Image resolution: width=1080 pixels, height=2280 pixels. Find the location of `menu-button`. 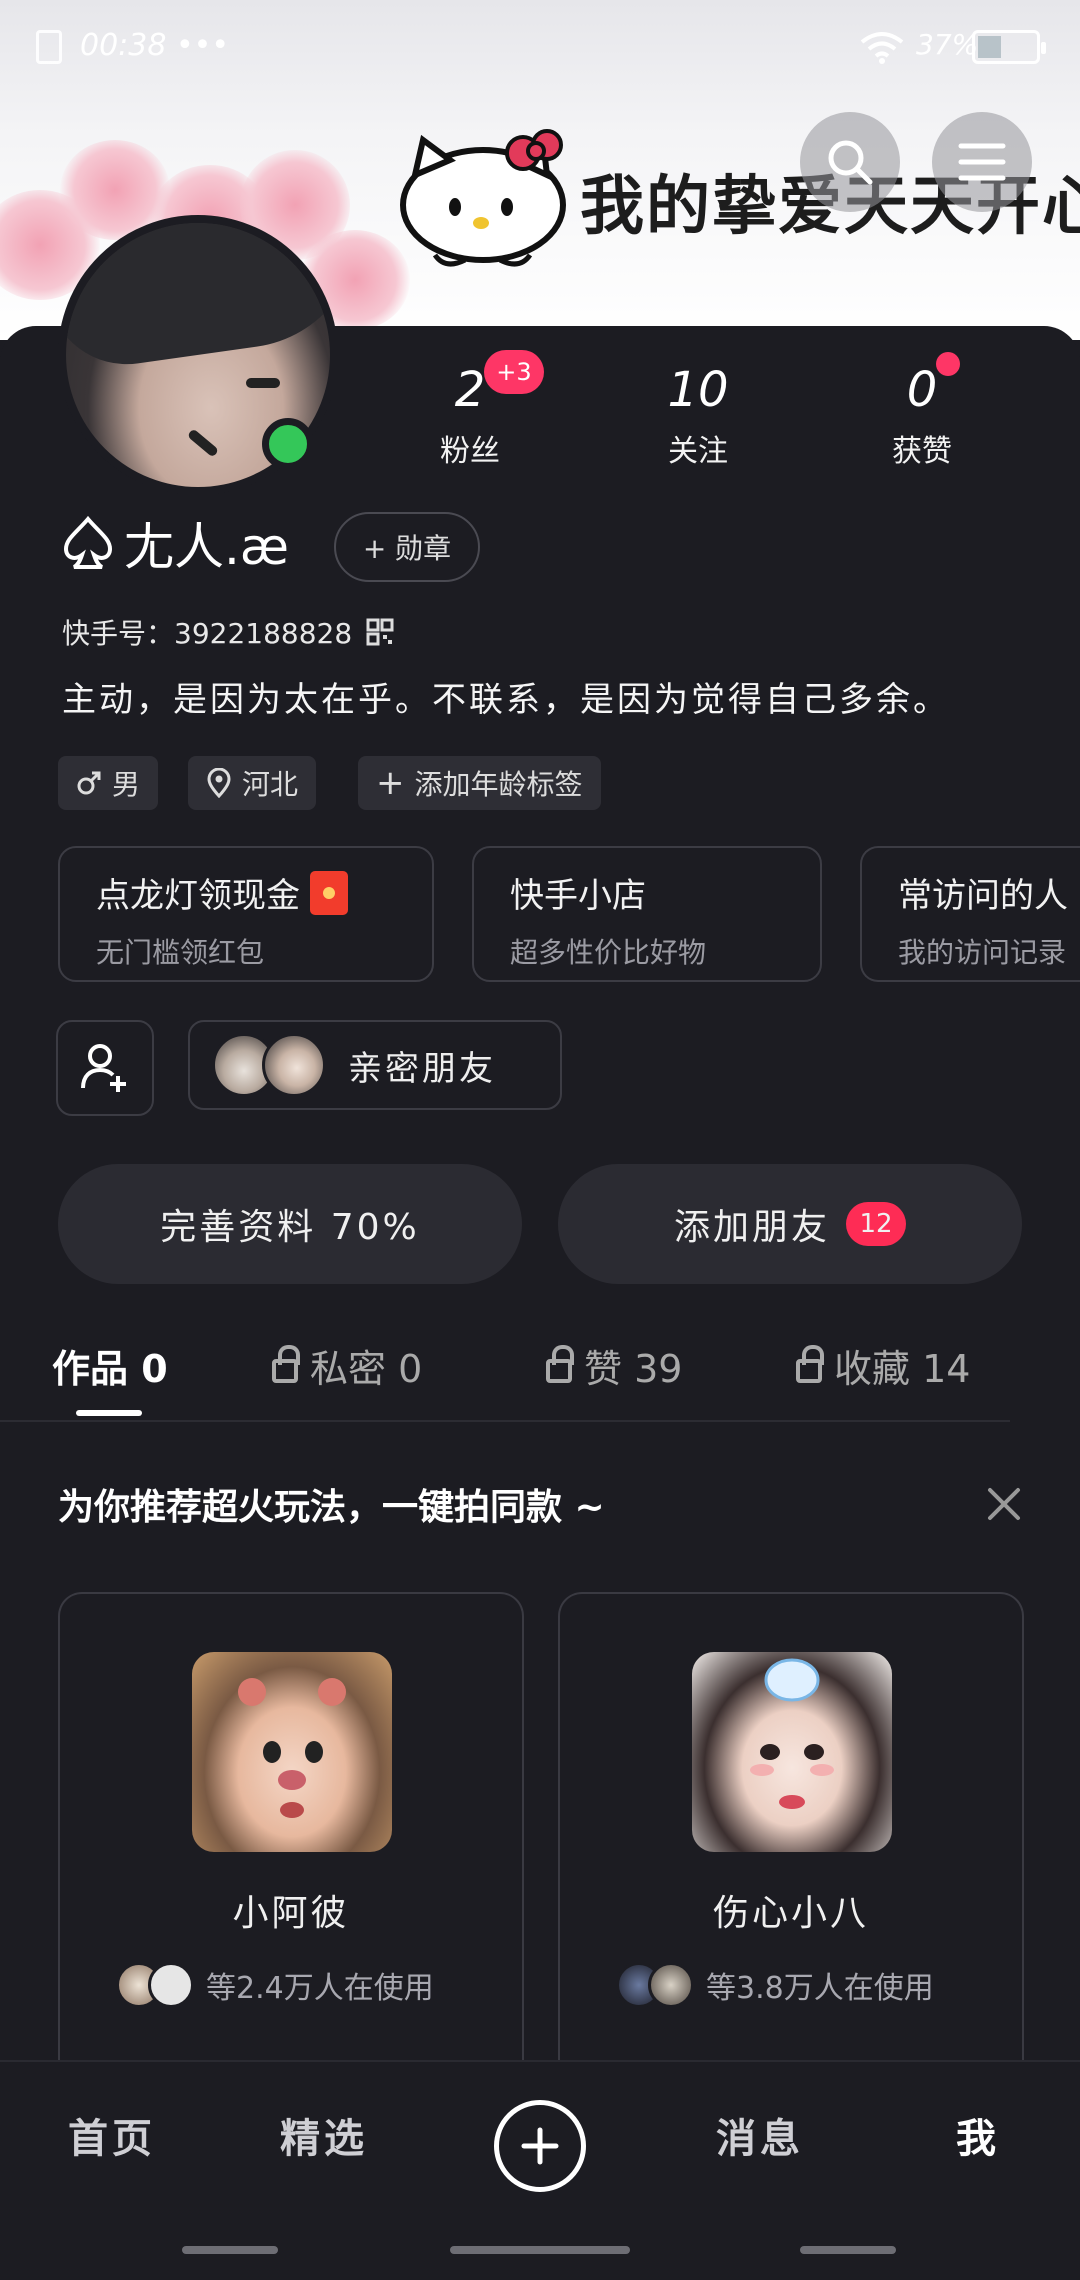

menu-button is located at coordinates (982, 162).